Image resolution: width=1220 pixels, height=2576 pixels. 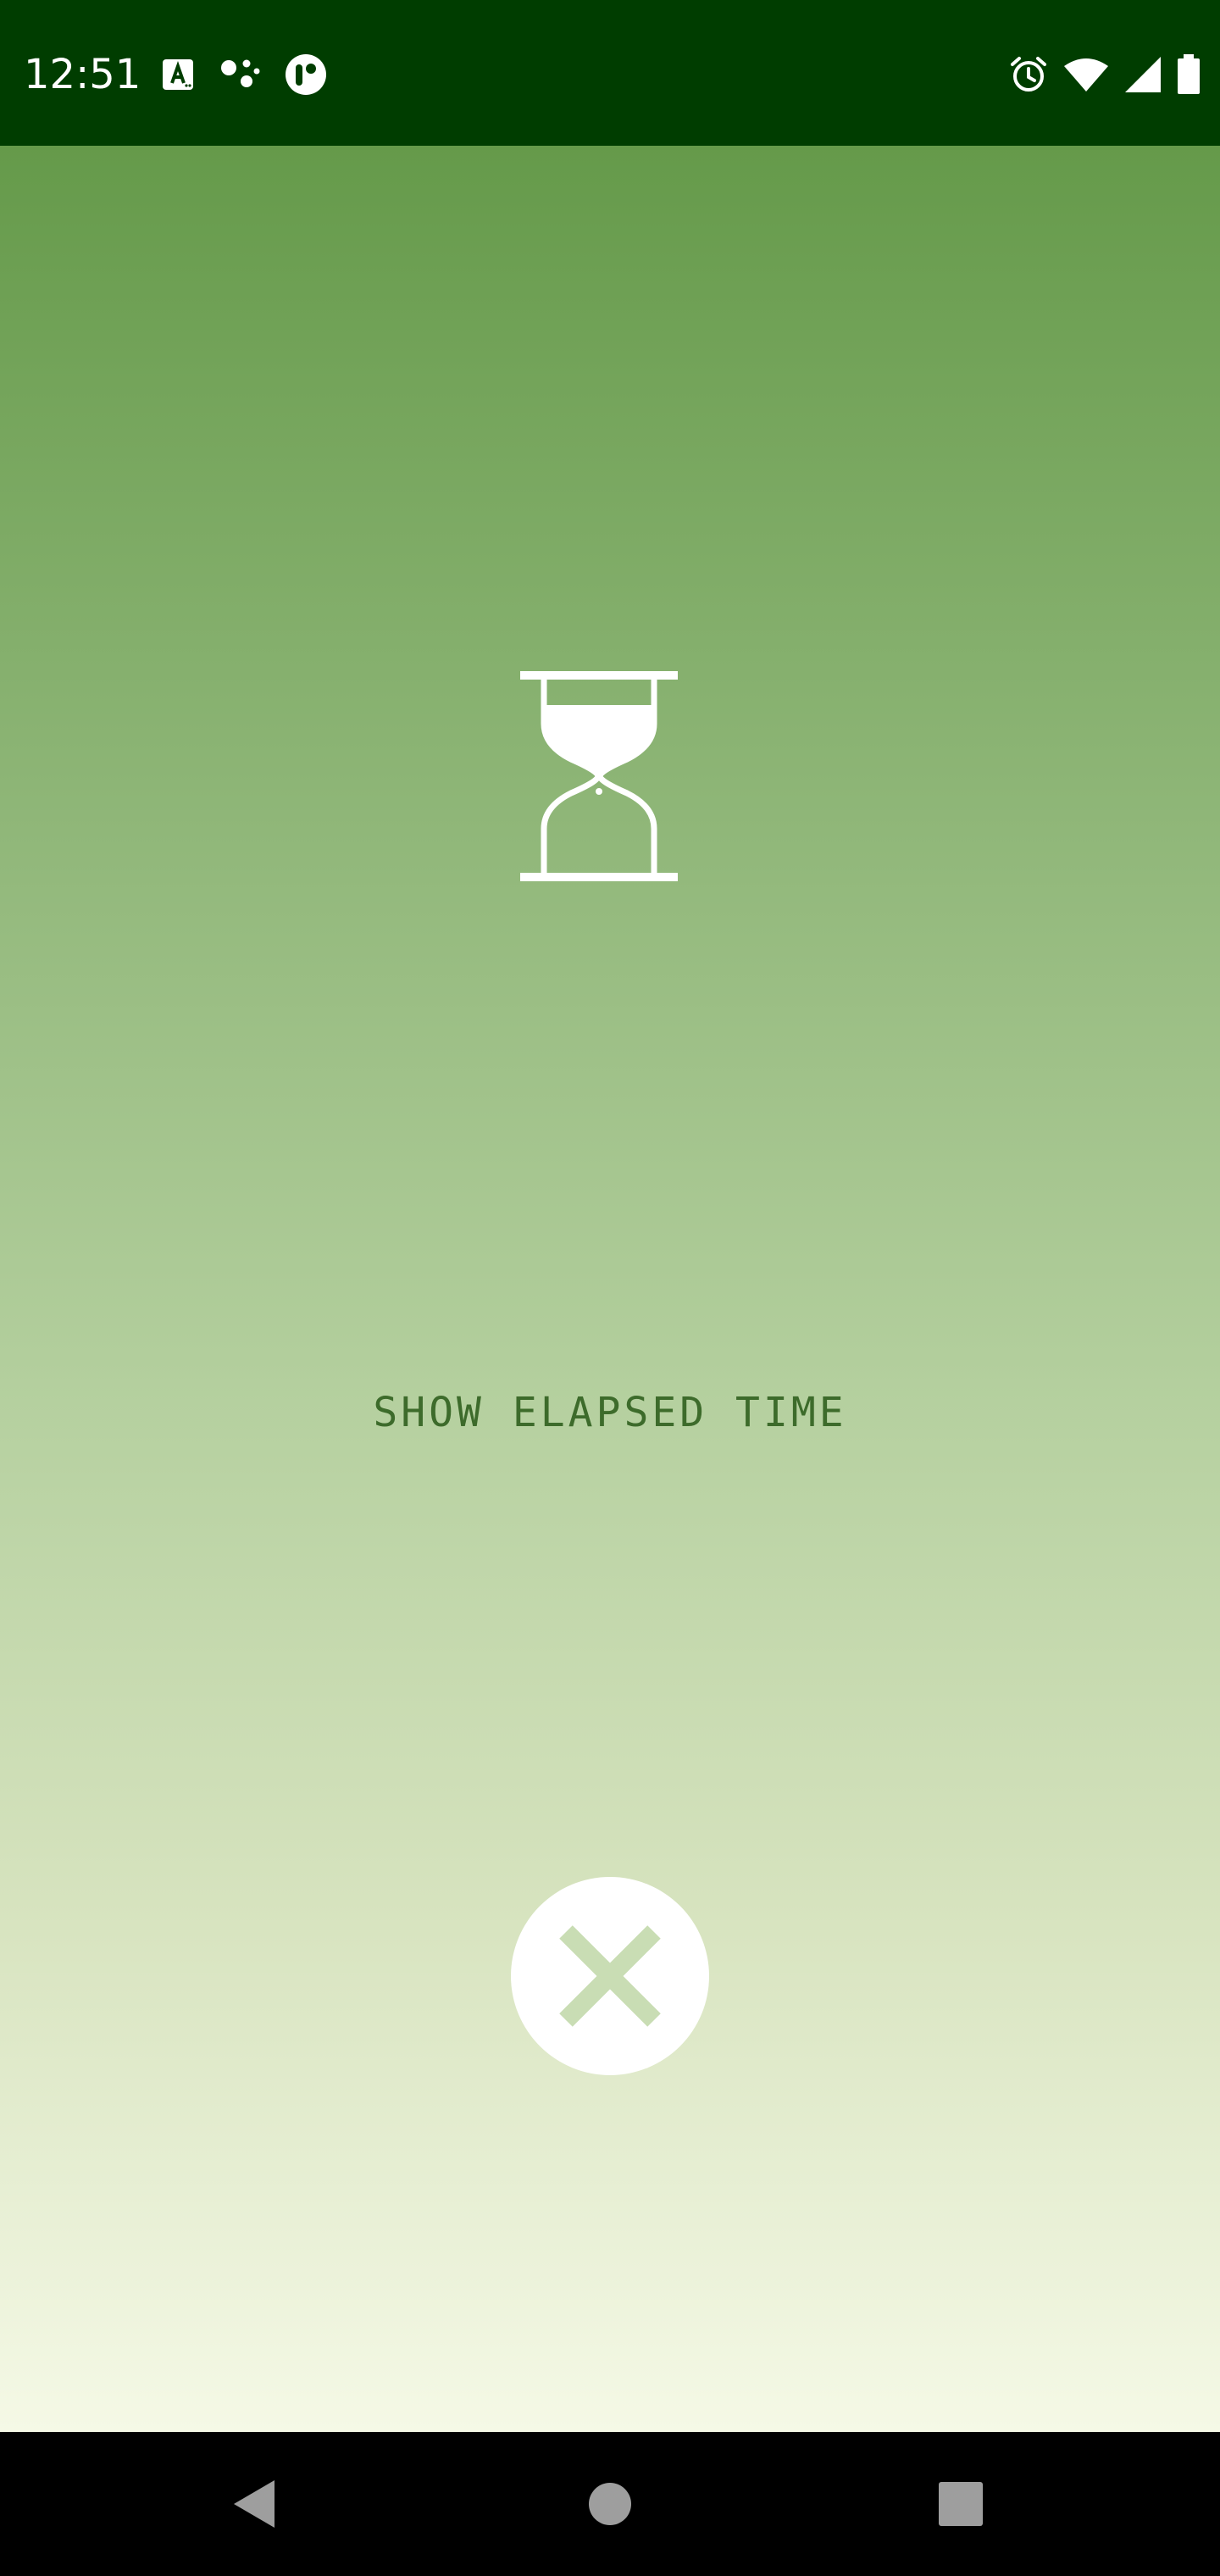 I want to click on cell-signal-icon, so click(x=1142, y=74).